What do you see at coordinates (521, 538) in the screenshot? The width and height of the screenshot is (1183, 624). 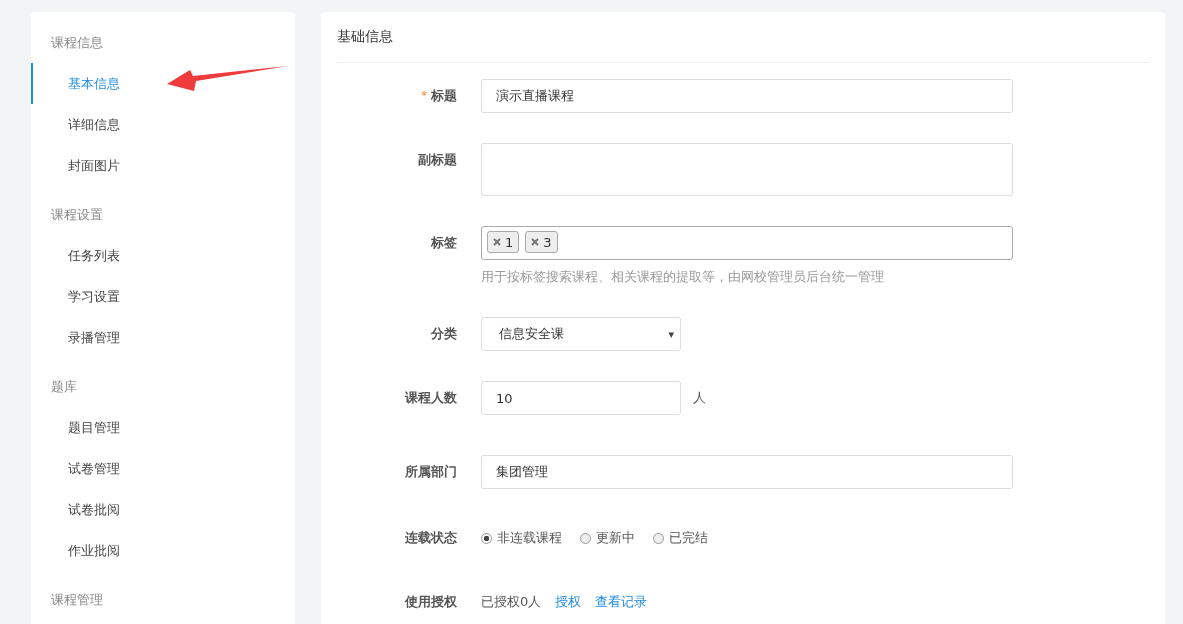 I see `radio-option: 非连载课程` at bounding box center [521, 538].